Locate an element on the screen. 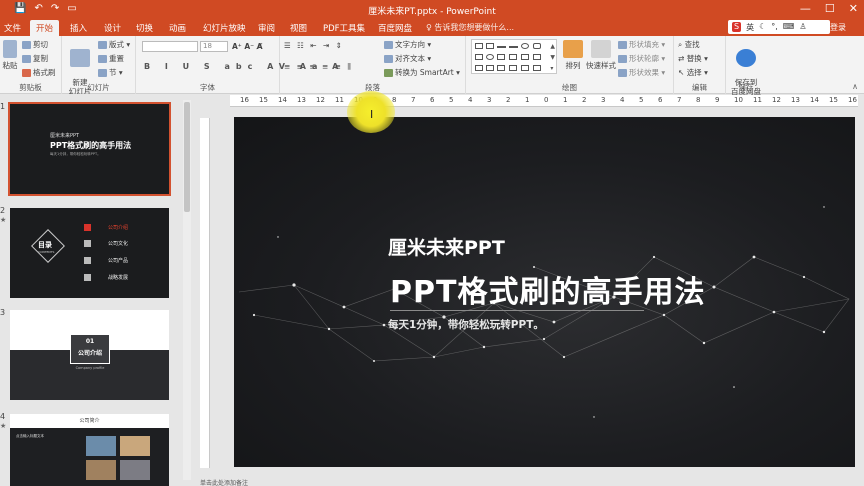 This screenshot has width=864, height=486. font-size-select: 18 is located at coordinates (214, 46).